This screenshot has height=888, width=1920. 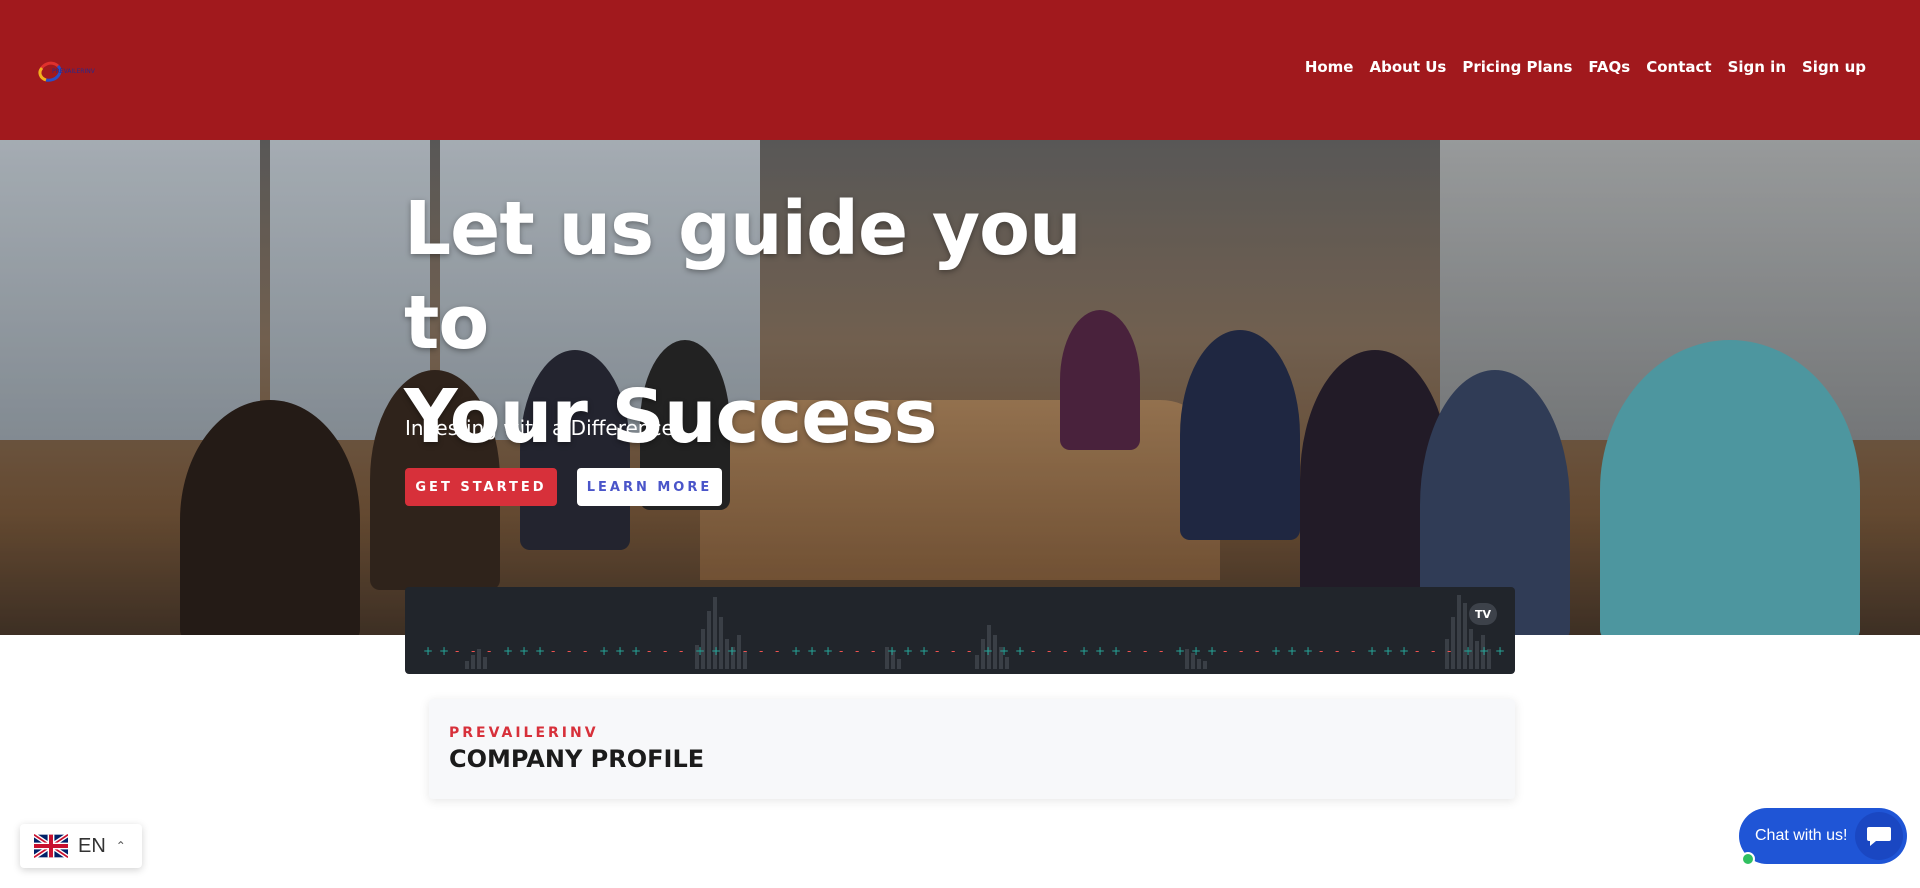 I want to click on nav-contact: Contact, so click(x=1678, y=67).